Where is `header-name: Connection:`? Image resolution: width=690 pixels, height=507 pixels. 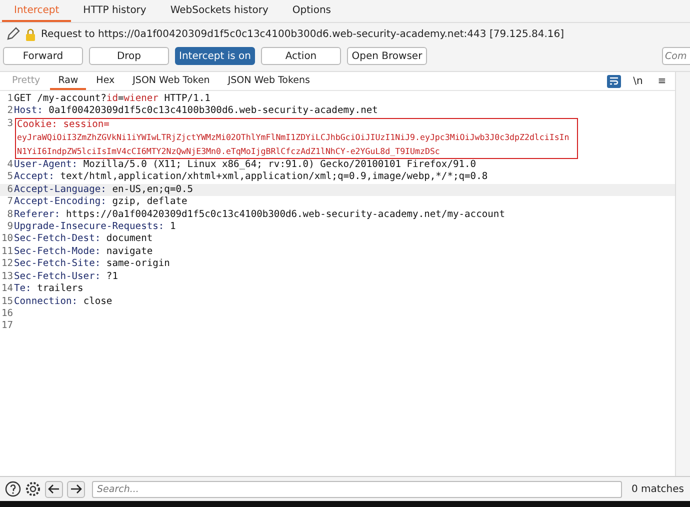 header-name: Connection: is located at coordinates (46, 301).